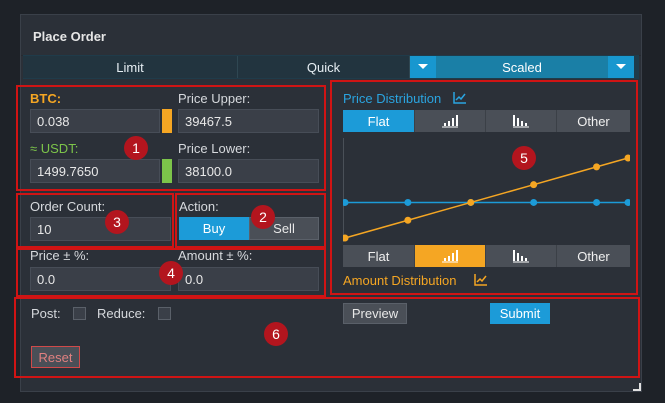 This screenshot has width=665, height=403. Describe the element at coordinates (331, 35) in the screenshot. I see `panel-header: Place Order` at that location.